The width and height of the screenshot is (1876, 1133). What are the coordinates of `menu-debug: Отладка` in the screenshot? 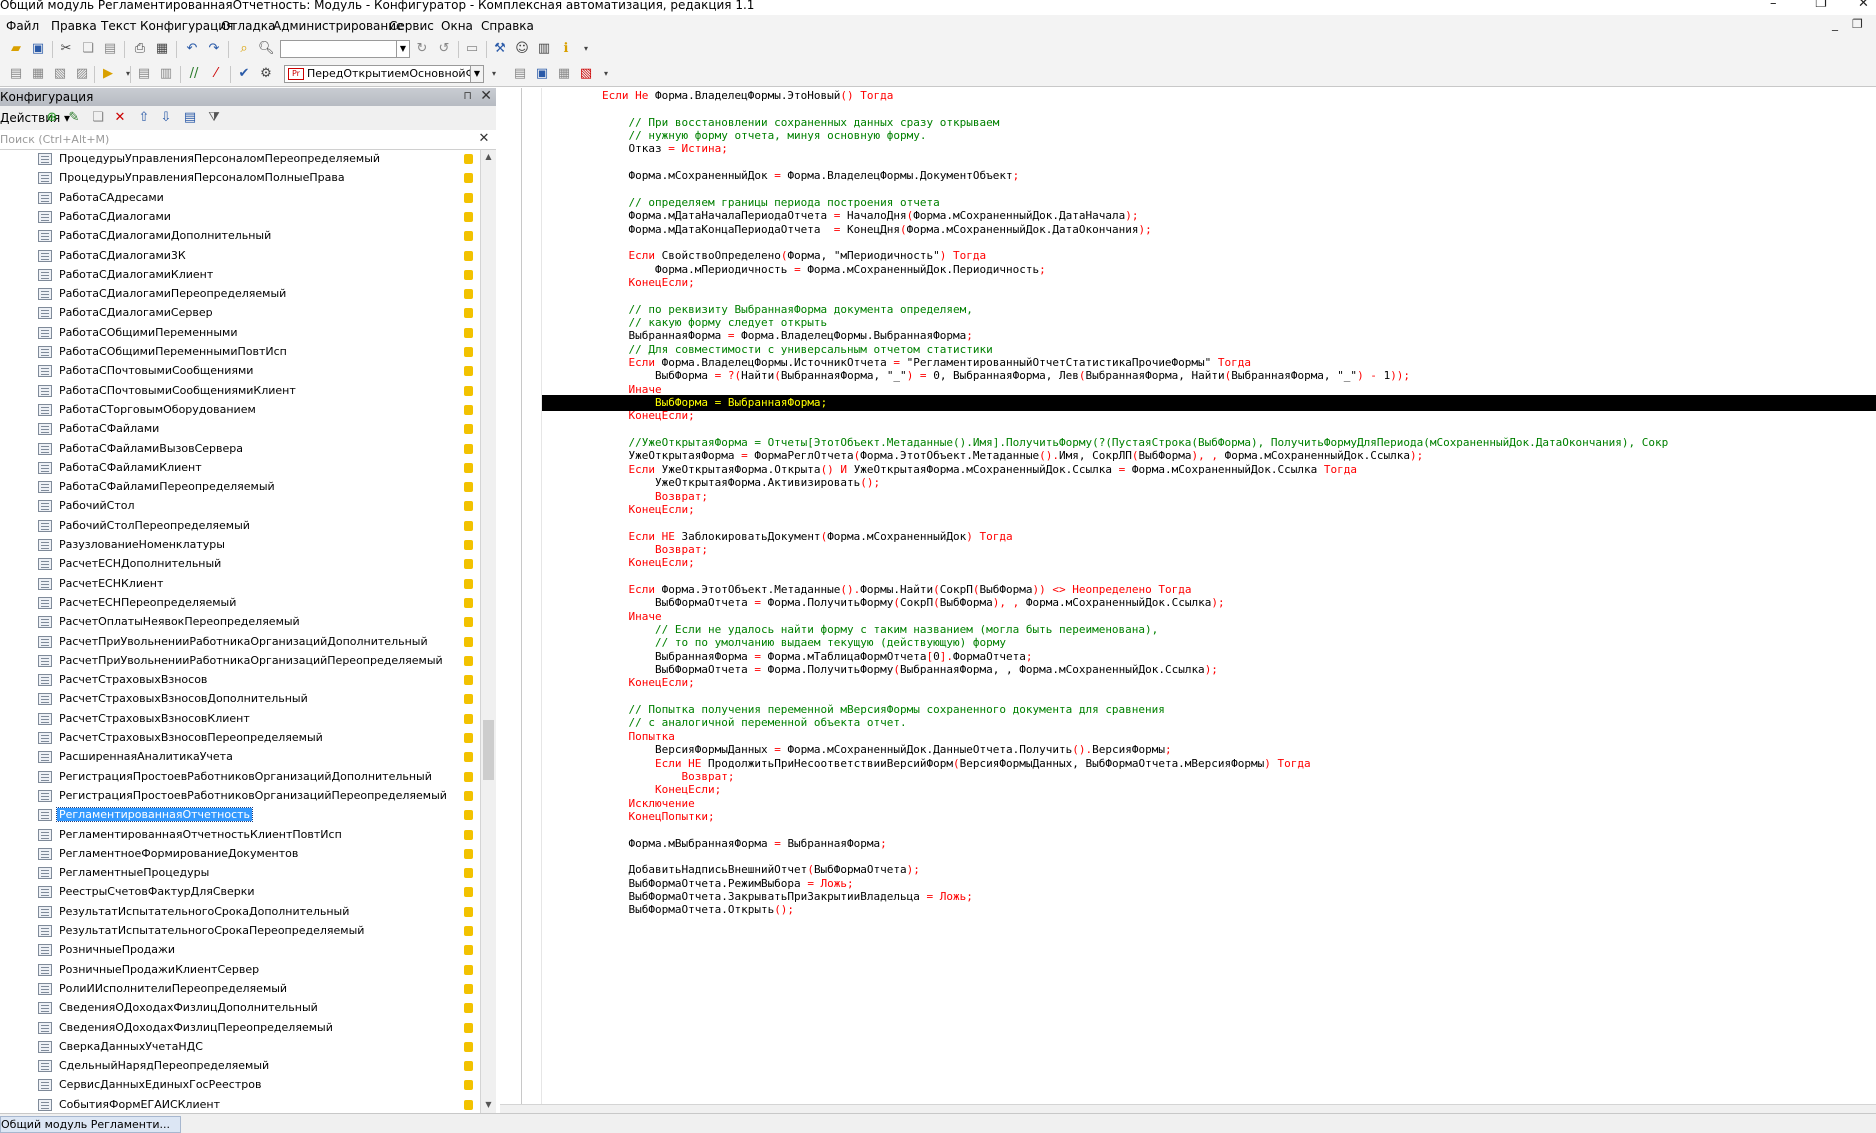 It's located at (248, 26).